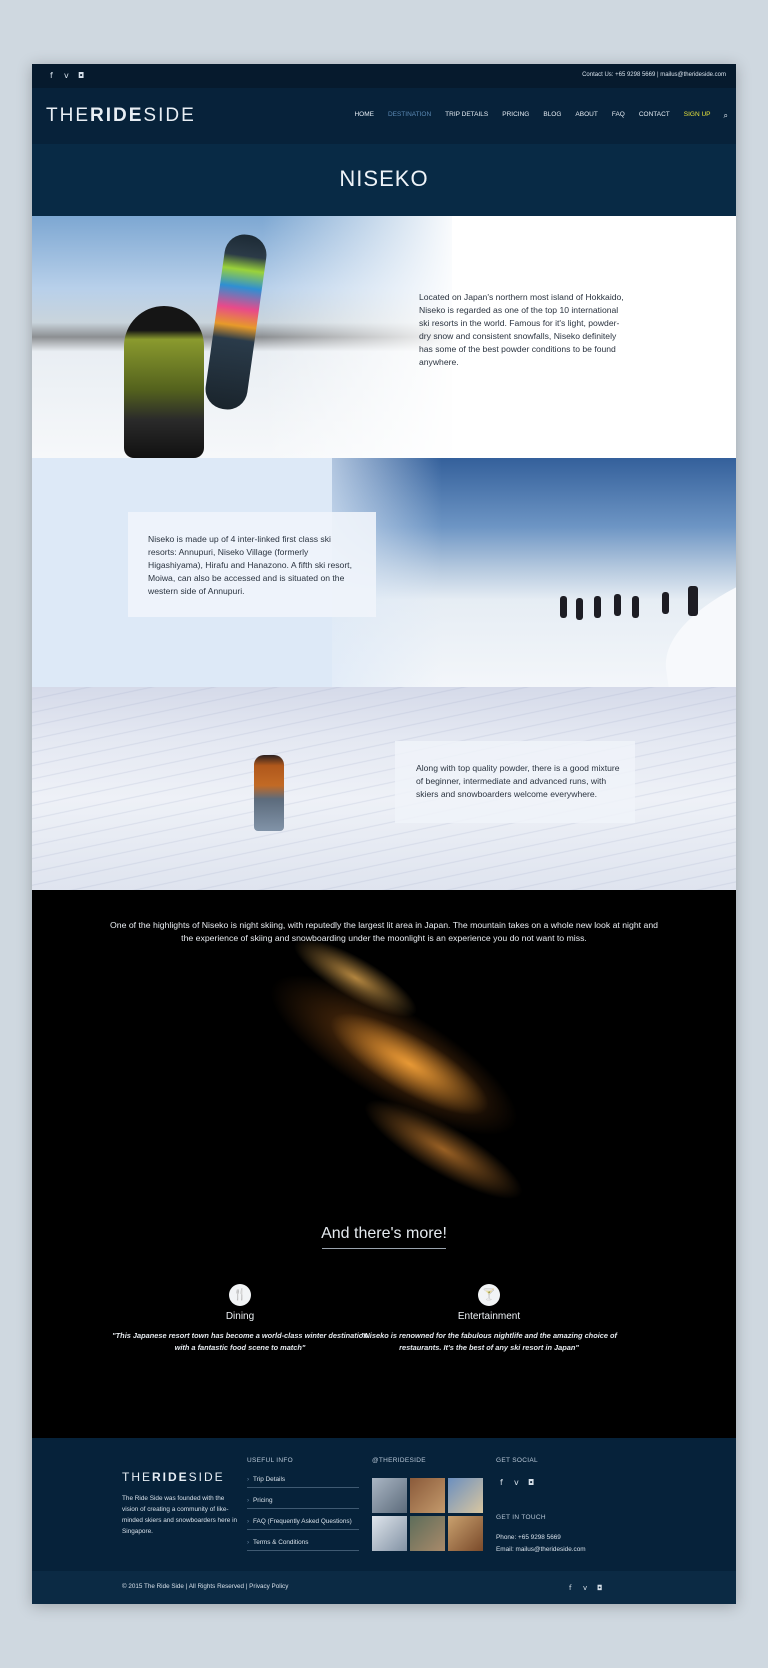  I want to click on nav-home: HOME, so click(364, 116).